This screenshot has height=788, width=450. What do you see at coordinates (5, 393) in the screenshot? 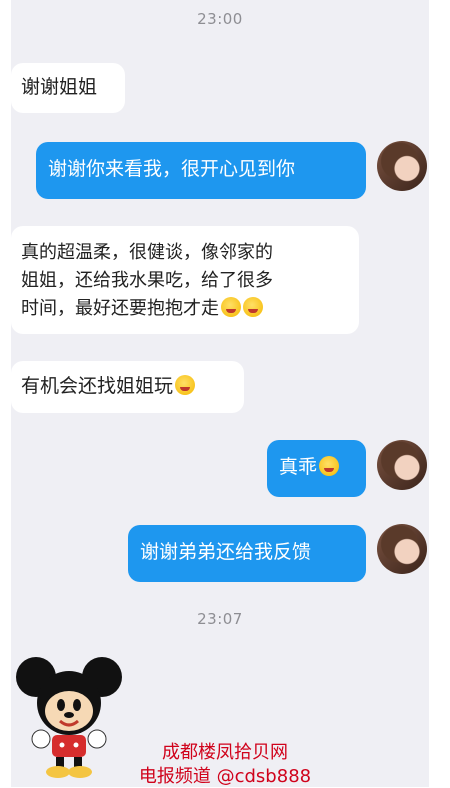
I see `left-edge` at bounding box center [5, 393].